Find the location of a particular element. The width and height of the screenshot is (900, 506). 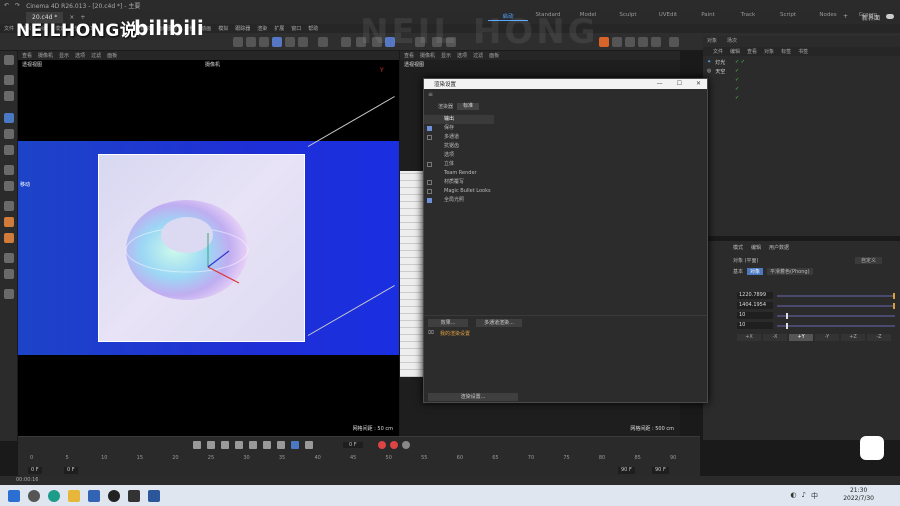

select-icon is located at coordinates (9, 80).